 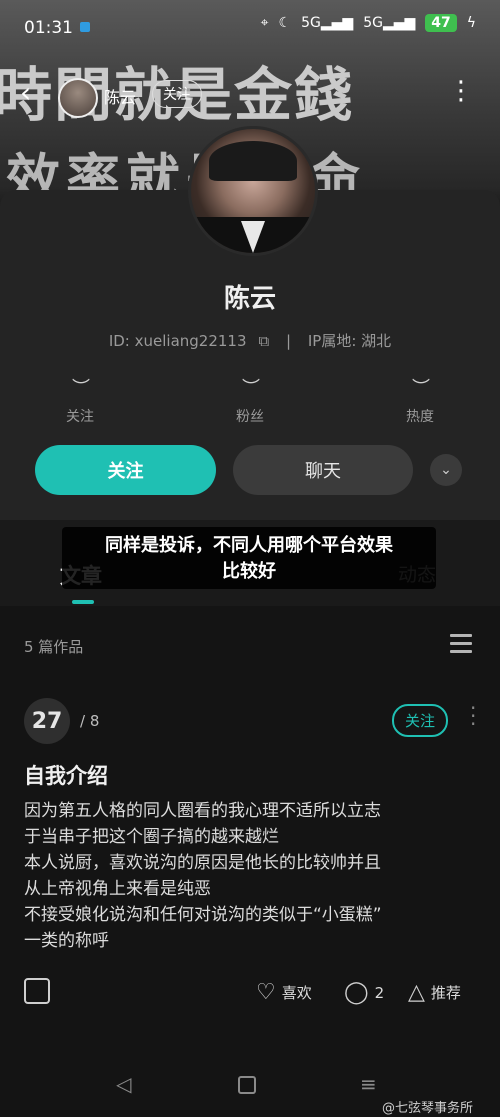 What do you see at coordinates (25, 92) in the screenshot?
I see `back-arrow-icon: ‹` at bounding box center [25, 92].